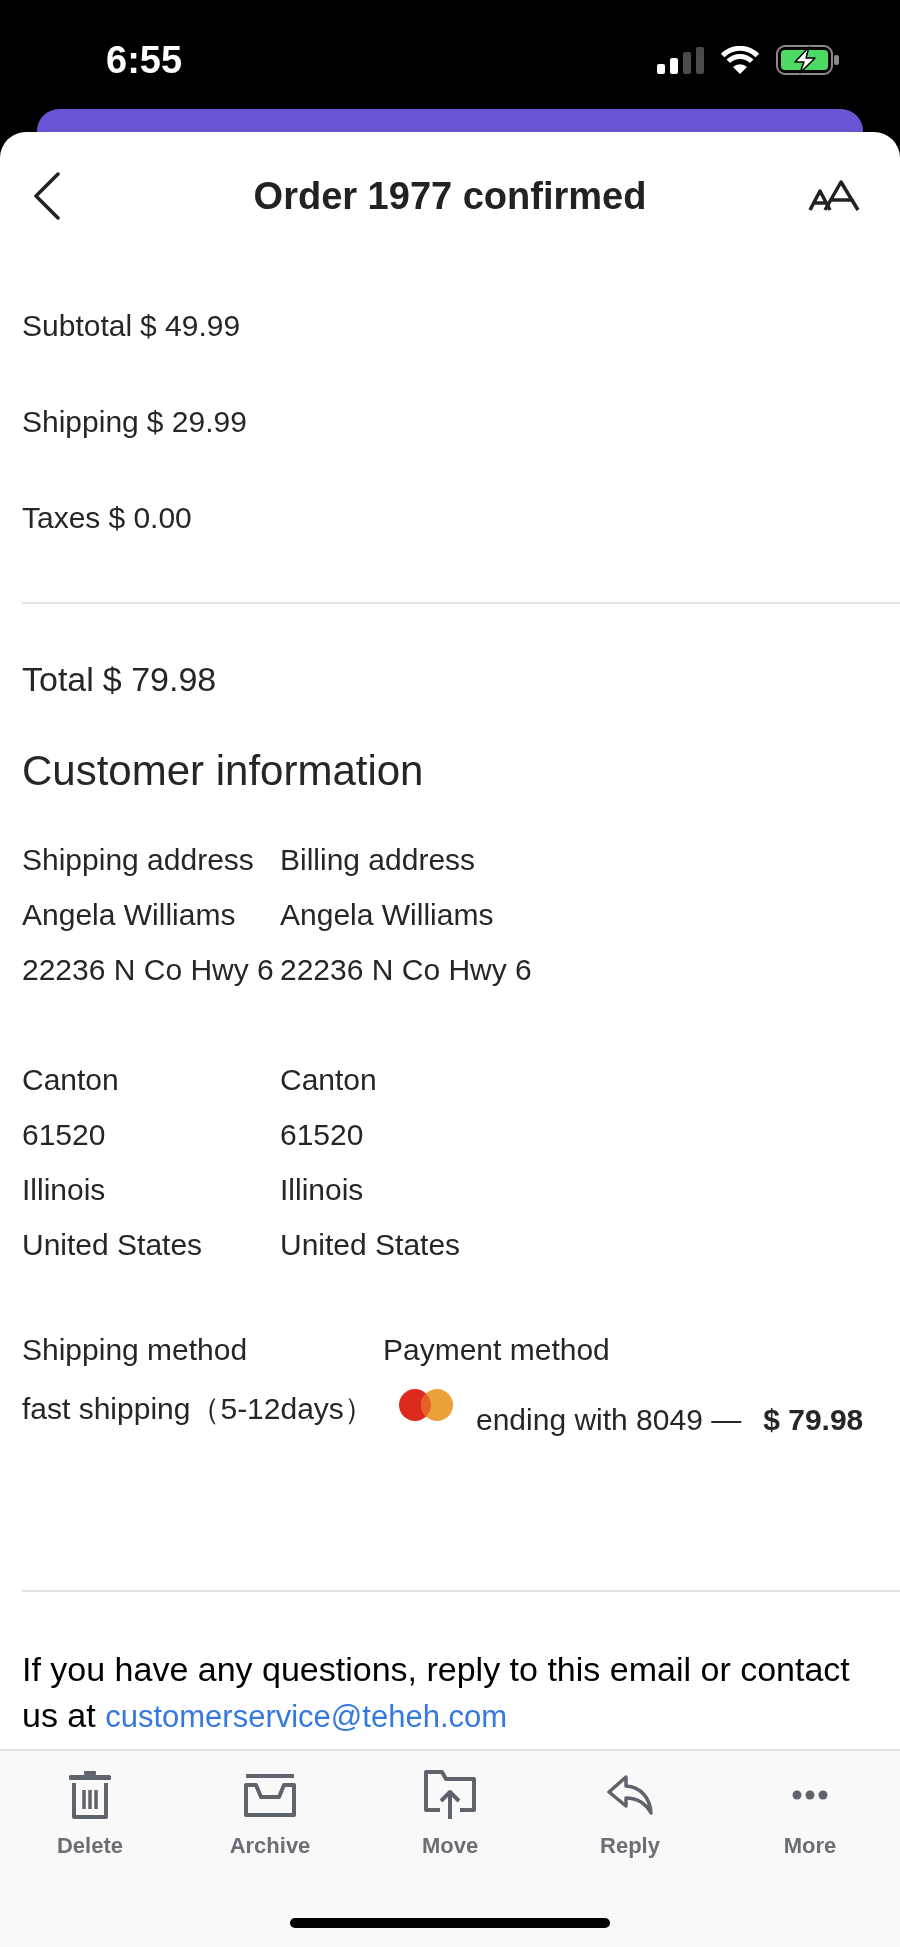  What do you see at coordinates (807, 60) in the screenshot?
I see `battery-charging-icon` at bounding box center [807, 60].